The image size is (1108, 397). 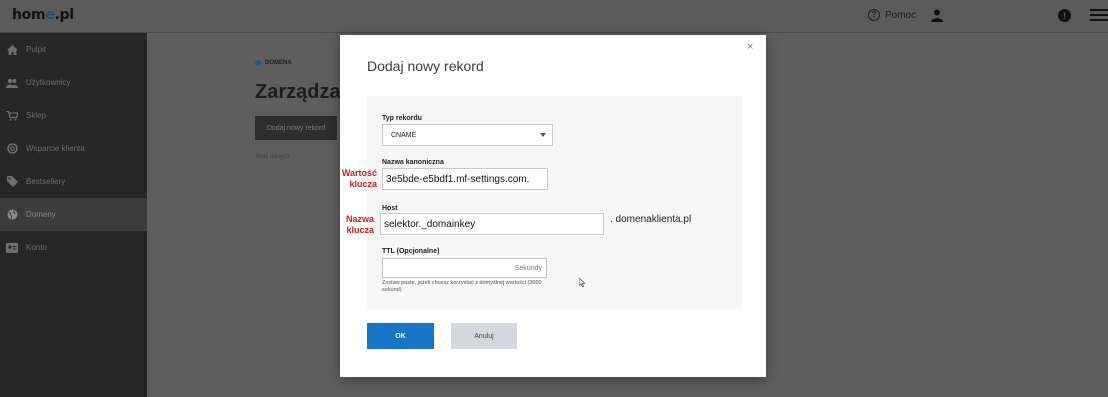 What do you see at coordinates (278, 63) in the screenshot?
I see `breadcrumb-label: DOMENA` at bounding box center [278, 63].